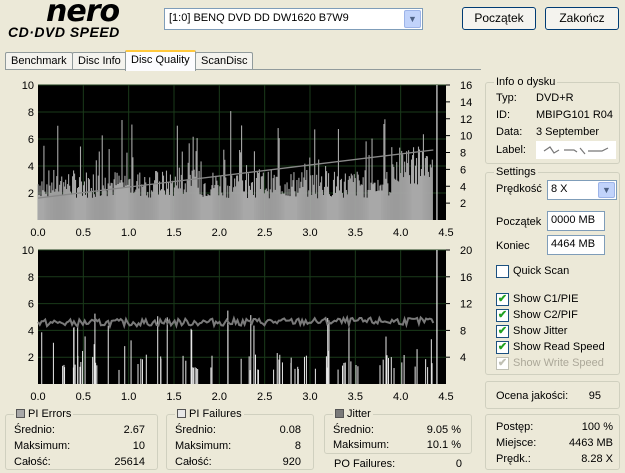  What do you see at coordinates (339, 413) in the screenshot?
I see `jitter-color-swatch` at bounding box center [339, 413].